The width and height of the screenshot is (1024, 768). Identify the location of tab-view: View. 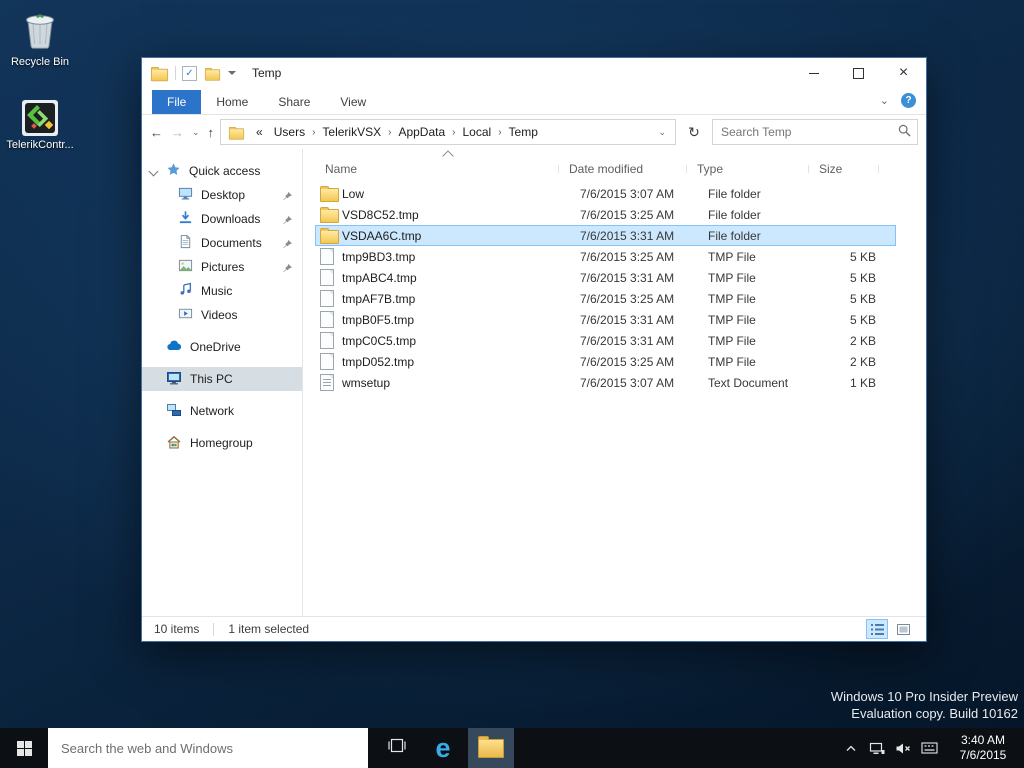
(353, 102).